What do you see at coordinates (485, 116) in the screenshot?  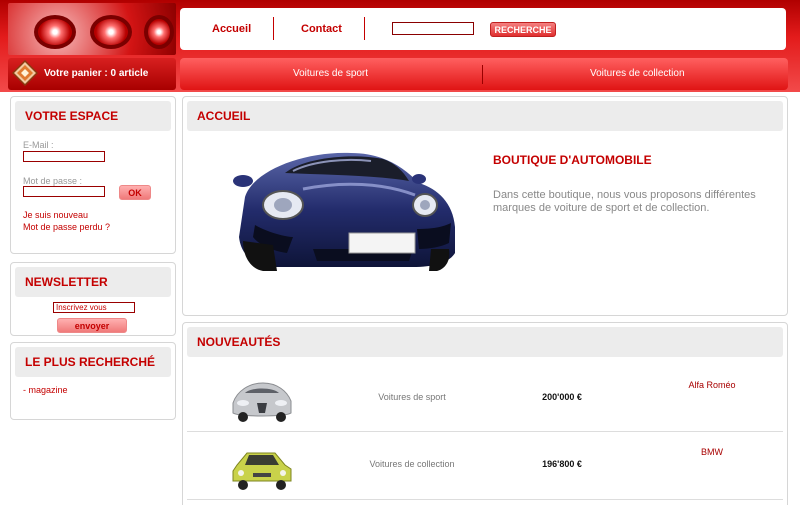 I see `home-panel-header: ACCUEIL` at bounding box center [485, 116].